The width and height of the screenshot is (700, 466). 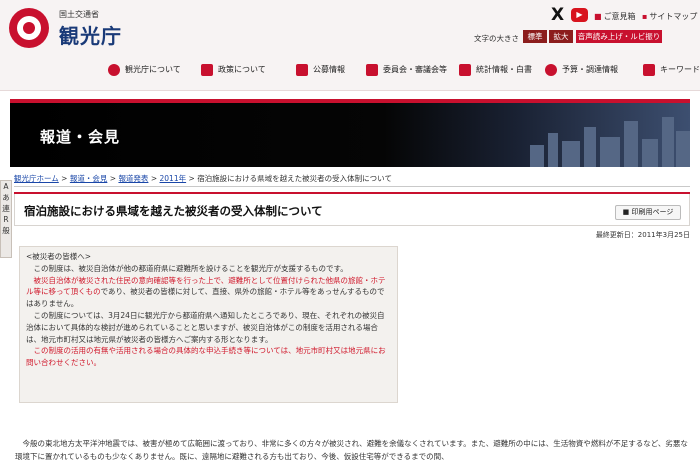 I want to click on font-tool-icon: A, so click(x=6, y=186).